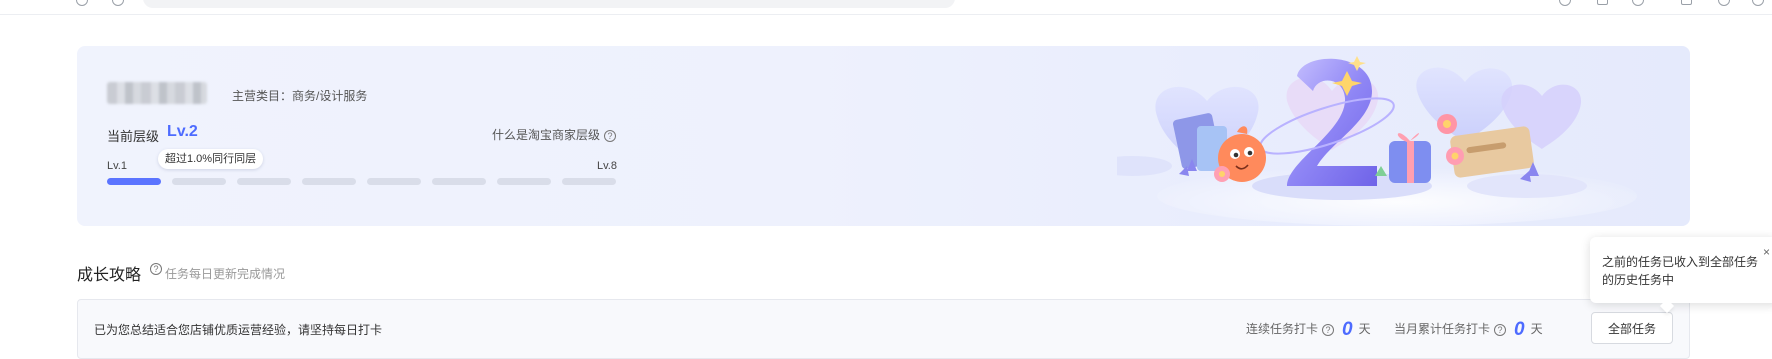  Describe the element at coordinates (1565, 3) in the screenshot. I see `shield-icon` at that location.